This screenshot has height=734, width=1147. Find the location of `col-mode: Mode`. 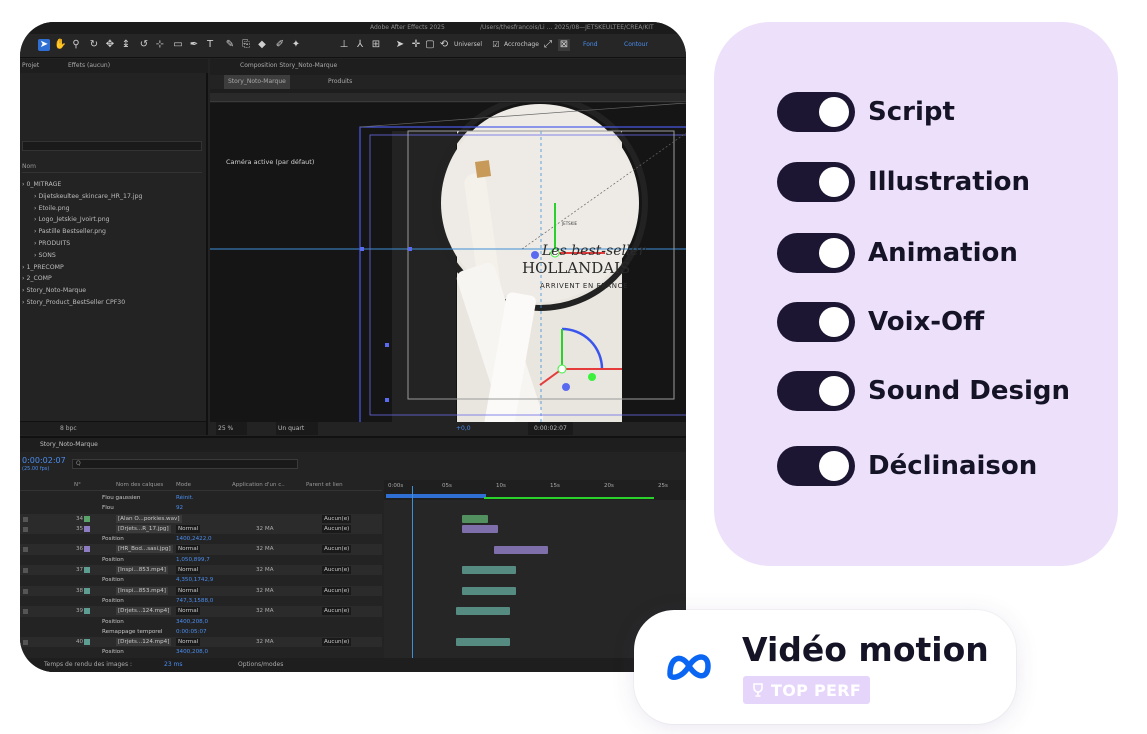

col-mode: Mode is located at coordinates (183, 485).